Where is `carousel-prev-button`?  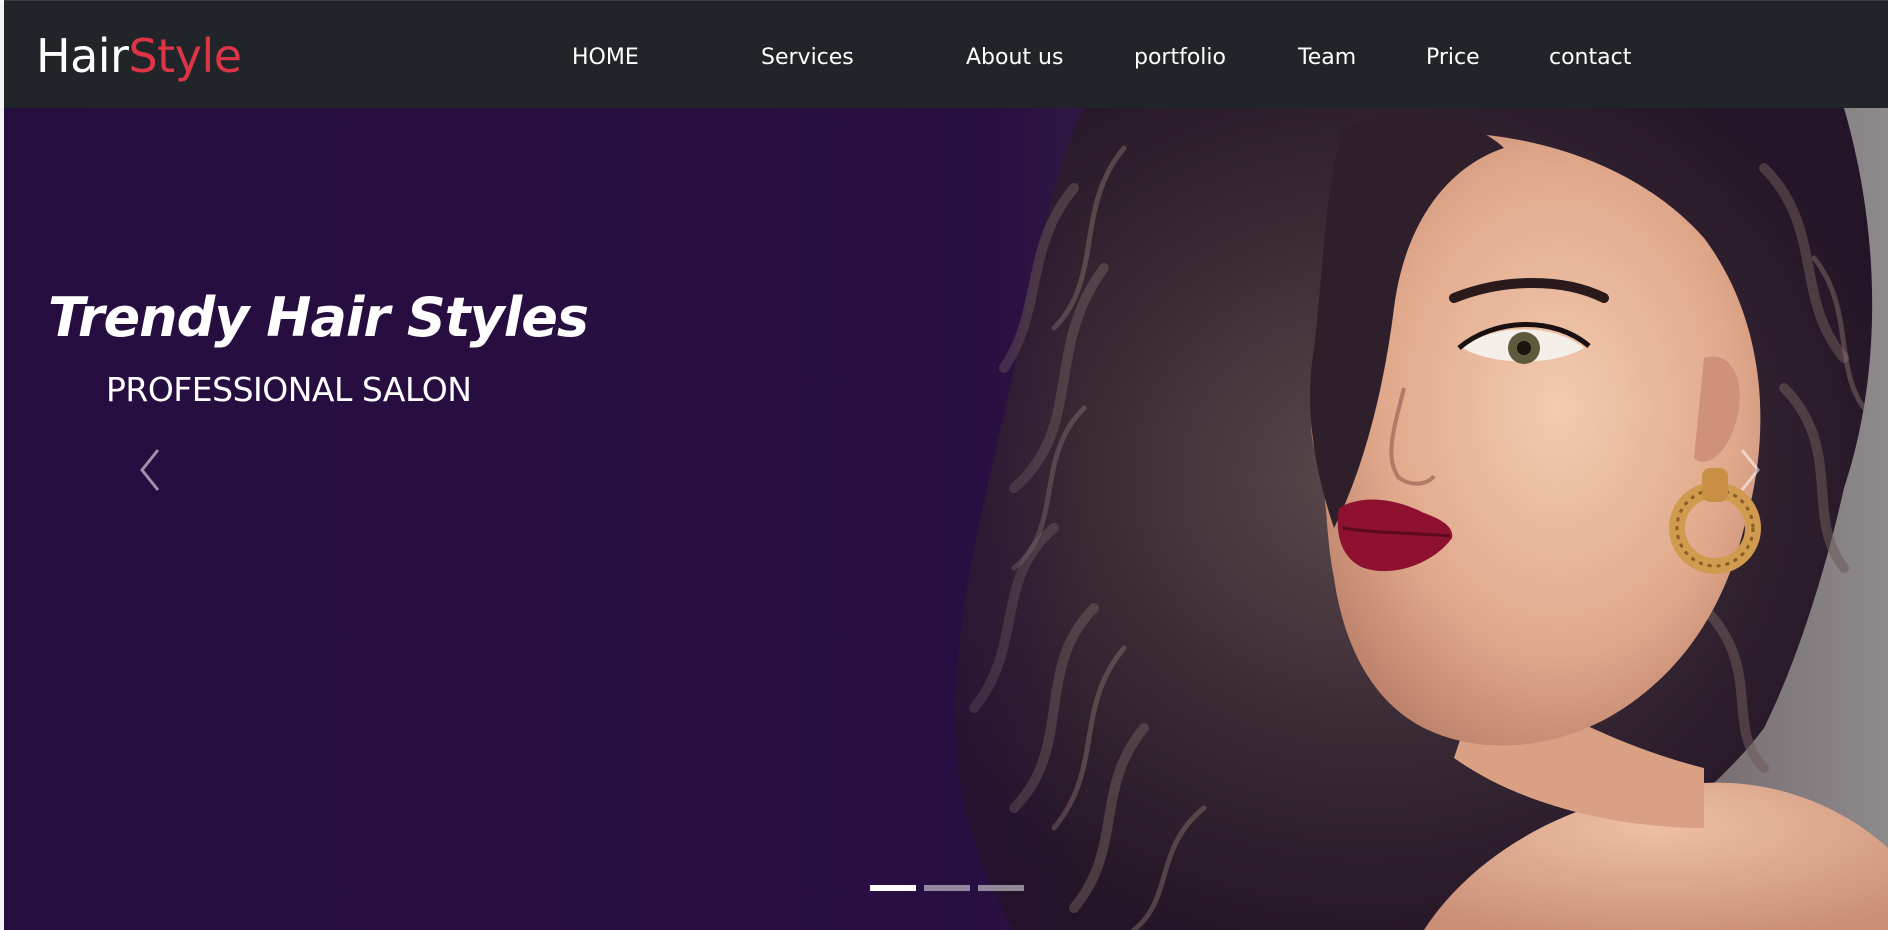 carousel-prev-button is located at coordinates (150, 470).